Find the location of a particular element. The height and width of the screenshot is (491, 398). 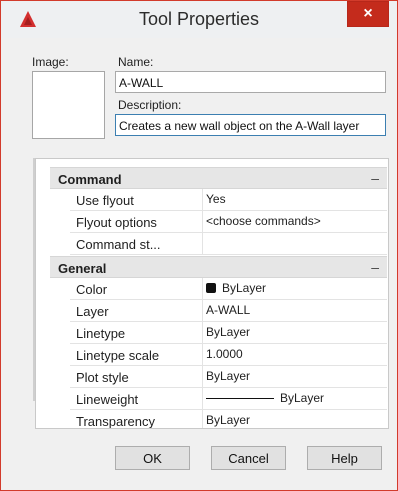

property-value: 1.0000 is located at coordinates (224, 354).